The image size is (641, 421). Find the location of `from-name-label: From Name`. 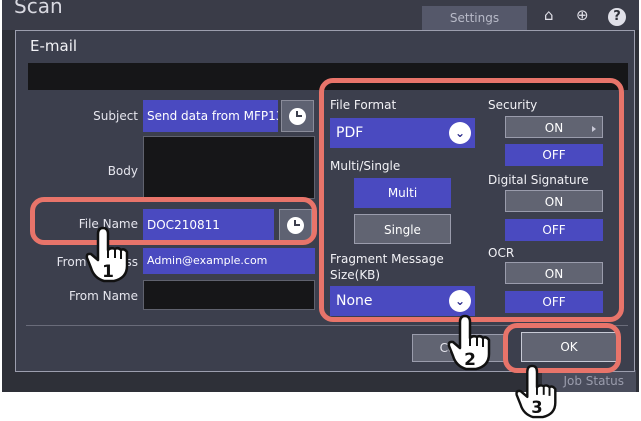

from-name-label: From Name is located at coordinates (103, 296).